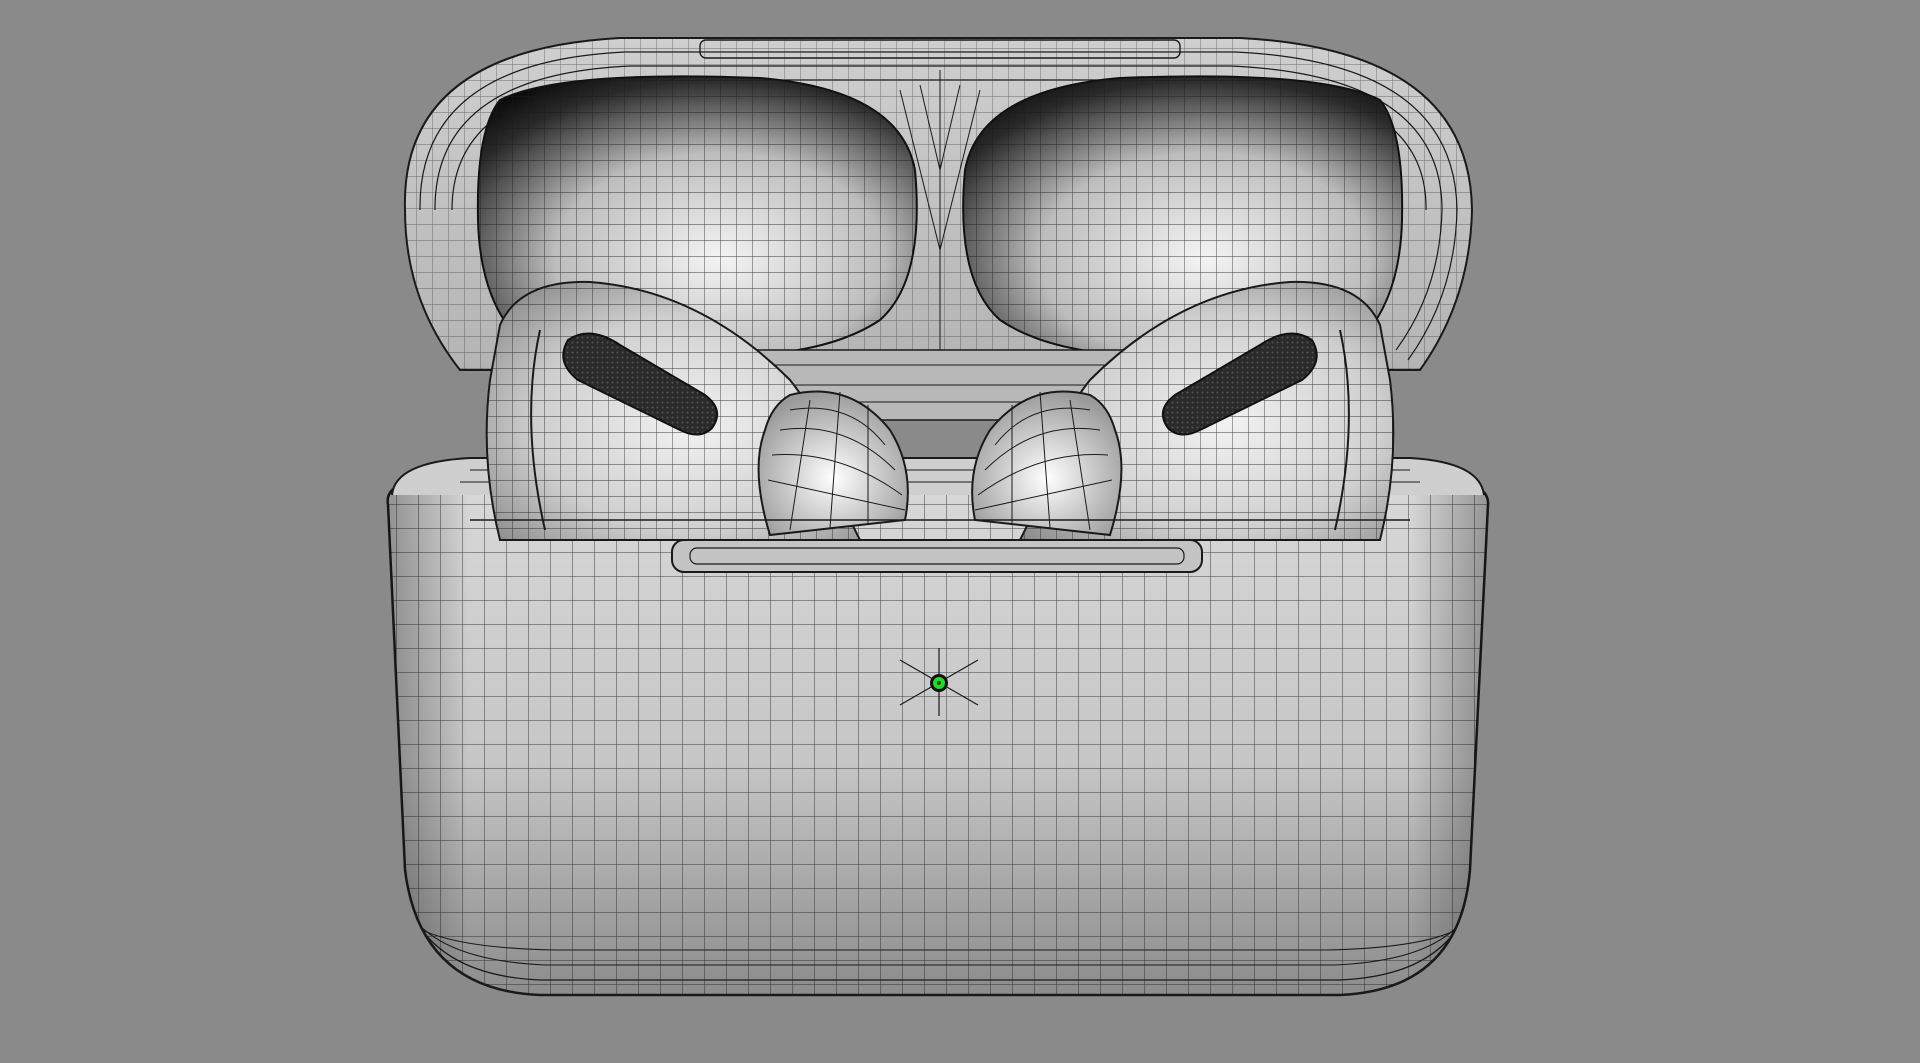 This screenshot has width=1920, height=1063. I want to click on base-front-slot, so click(937, 556).